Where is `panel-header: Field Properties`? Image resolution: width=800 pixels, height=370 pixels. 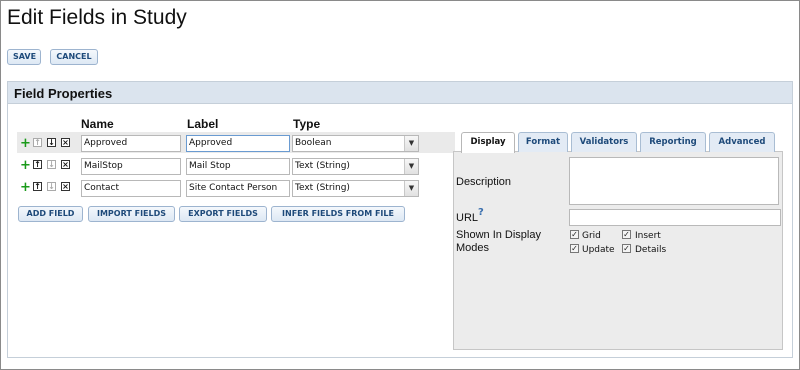
panel-header: Field Properties is located at coordinates (400, 93).